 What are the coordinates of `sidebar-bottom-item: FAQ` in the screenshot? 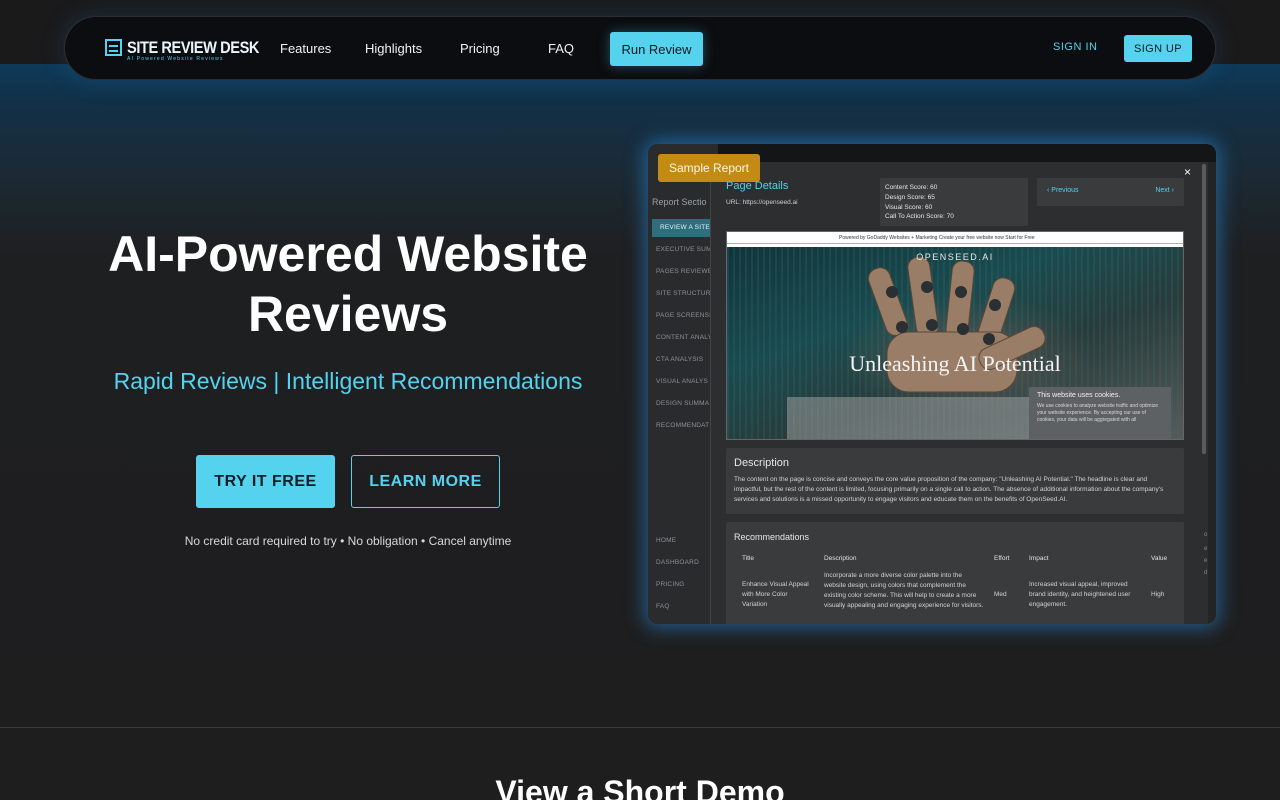 It's located at (663, 606).